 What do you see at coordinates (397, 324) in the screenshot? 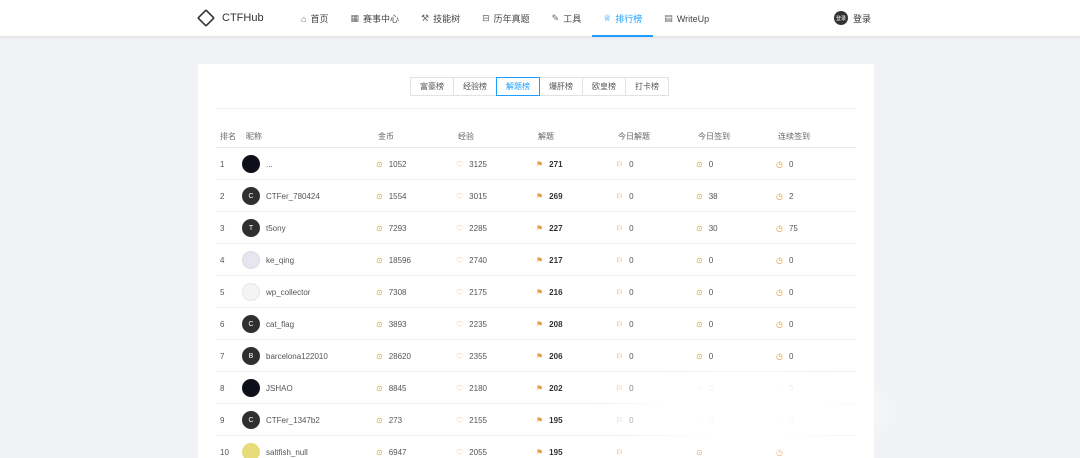
I see `coin-value: 3893` at bounding box center [397, 324].